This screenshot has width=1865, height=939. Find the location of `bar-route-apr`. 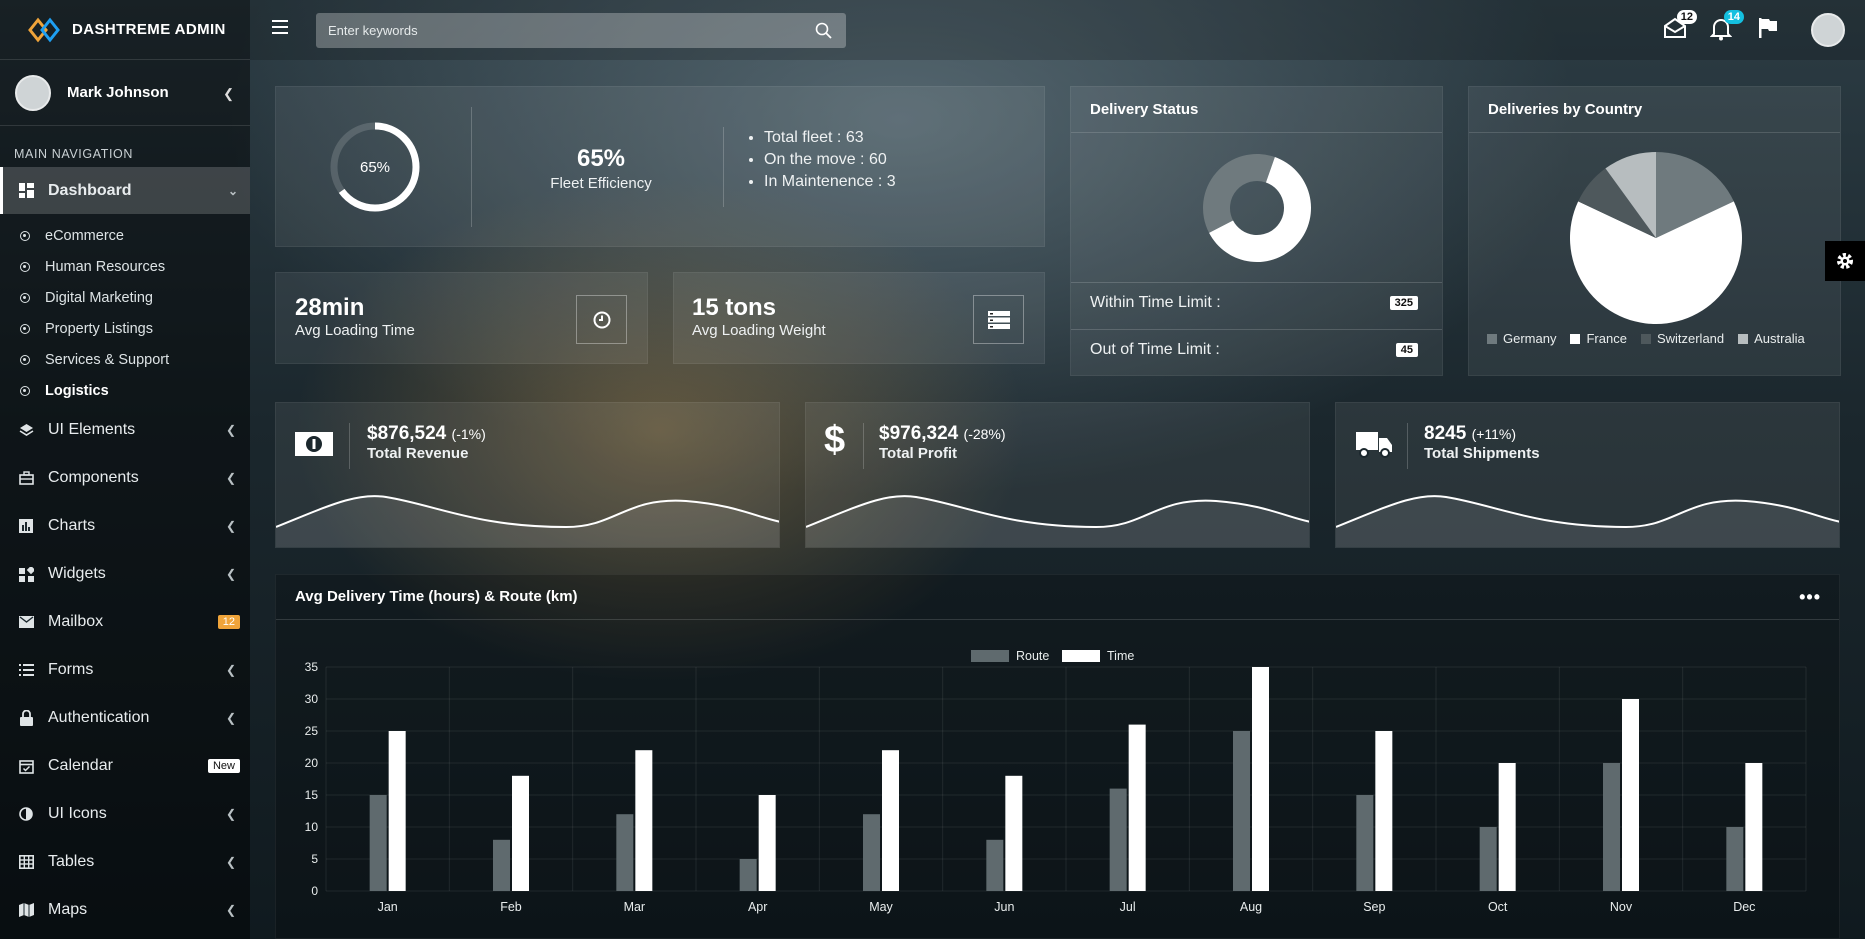

bar-route-apr is located at coordinates (748, 875).